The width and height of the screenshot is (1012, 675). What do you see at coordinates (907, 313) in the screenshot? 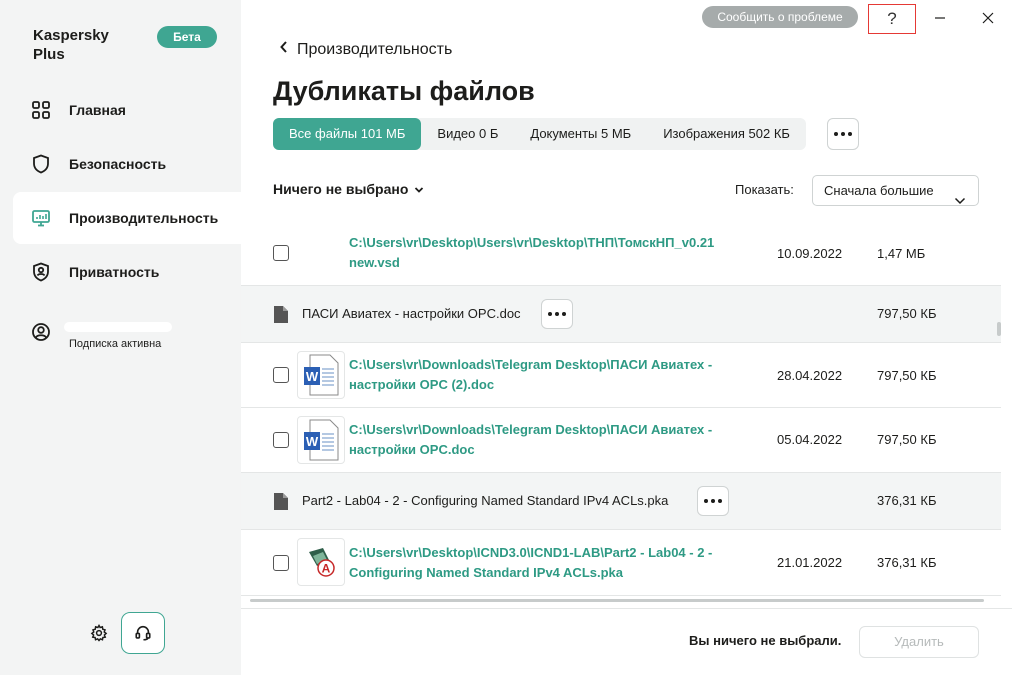
I see `group-size: 797,50 КБ` at bounding box center [907, 313].